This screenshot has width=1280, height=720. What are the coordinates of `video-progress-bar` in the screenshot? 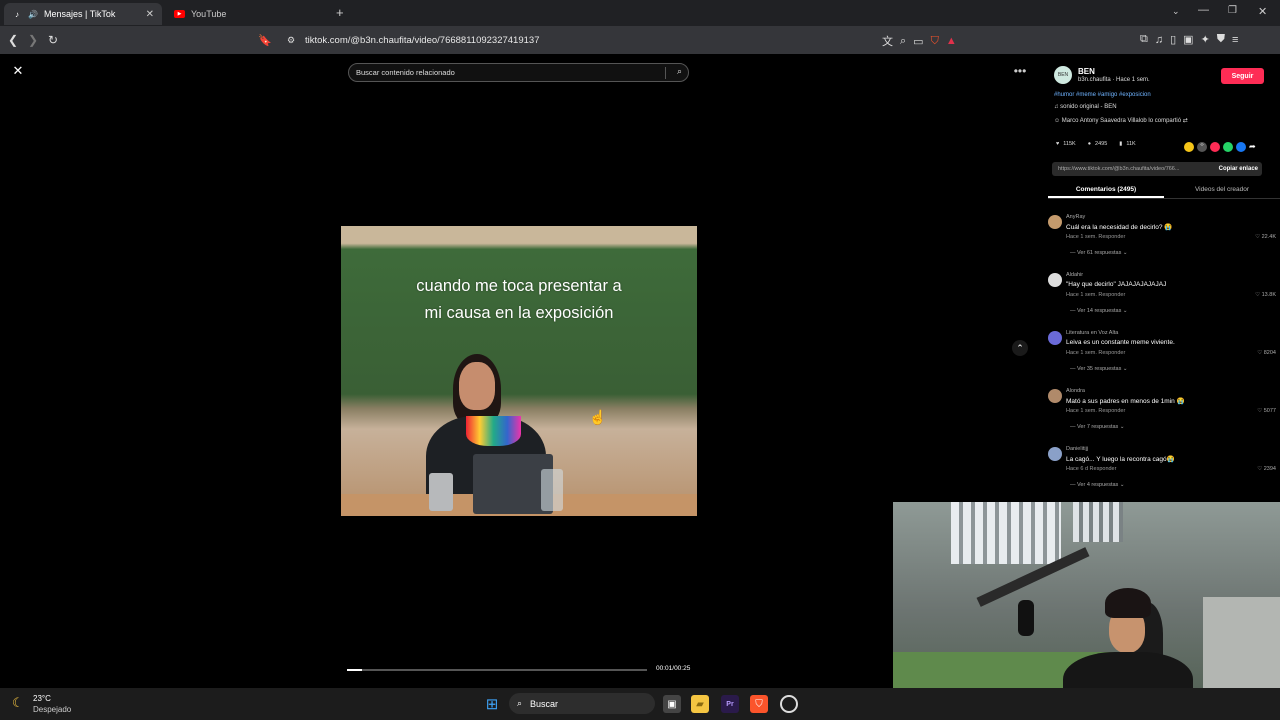 It's located at (497, 670).